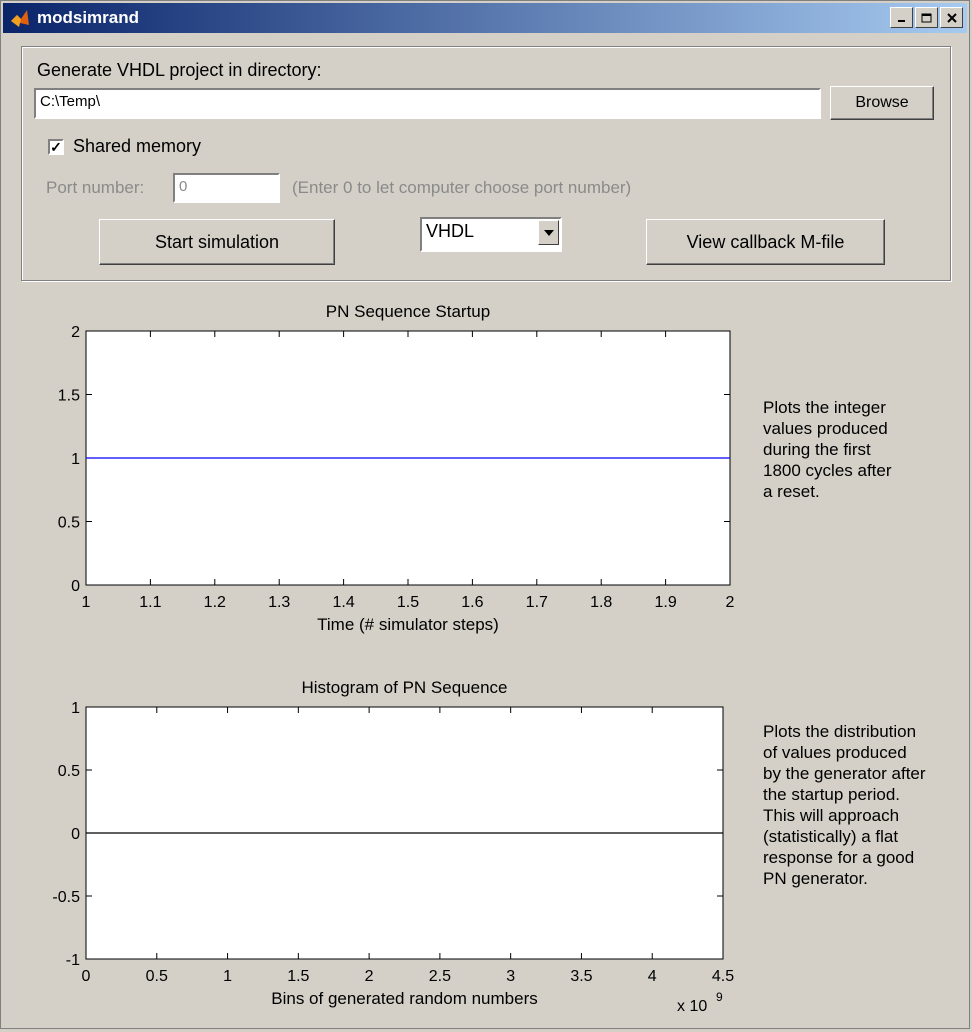 This screenshot has height=1032, width=972. I want to click on chart1-y-tick-label: 0.5, so click(69, 523).